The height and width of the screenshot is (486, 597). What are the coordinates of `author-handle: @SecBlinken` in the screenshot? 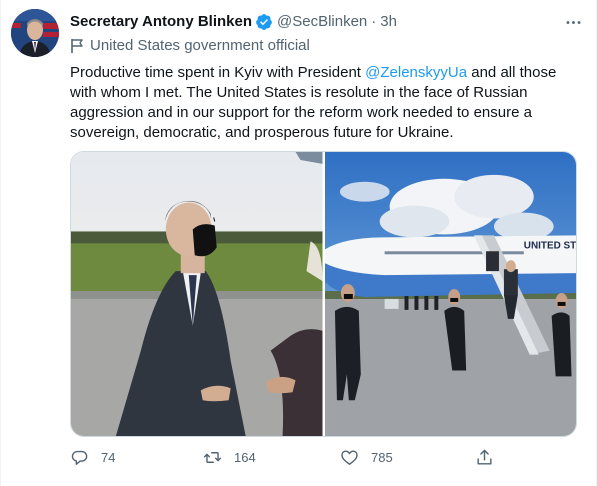 It's located at (322, 22).